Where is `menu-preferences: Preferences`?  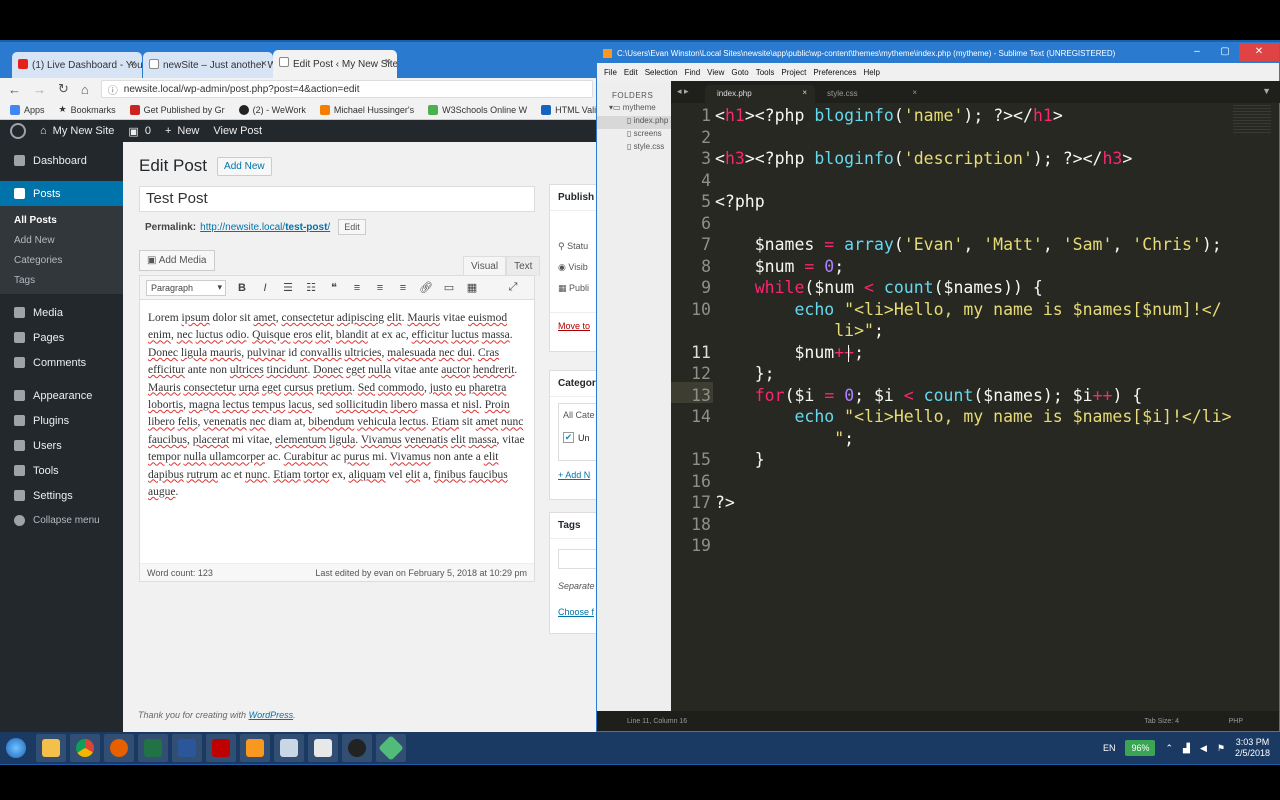
menu-preferences: Preferences is located at coordinates (834, 72).